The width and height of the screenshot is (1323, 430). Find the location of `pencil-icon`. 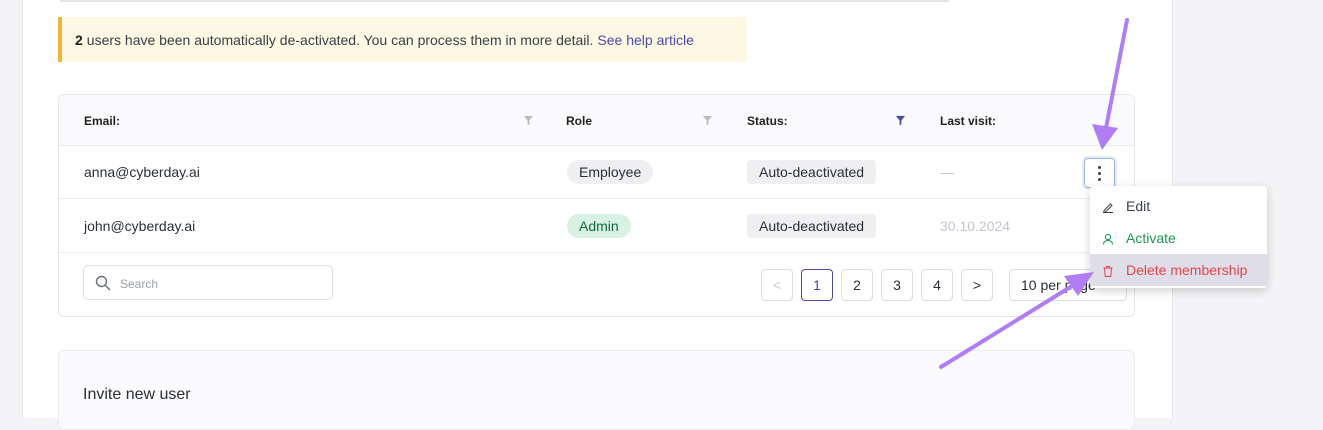

pencil-icon is located at coordinates (1108, 208).